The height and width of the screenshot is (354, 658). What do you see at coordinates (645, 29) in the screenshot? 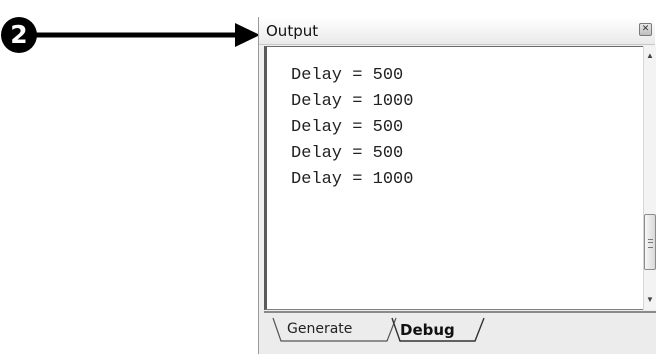
I see `close-icon: ✕` at bounding box center [645, 29].